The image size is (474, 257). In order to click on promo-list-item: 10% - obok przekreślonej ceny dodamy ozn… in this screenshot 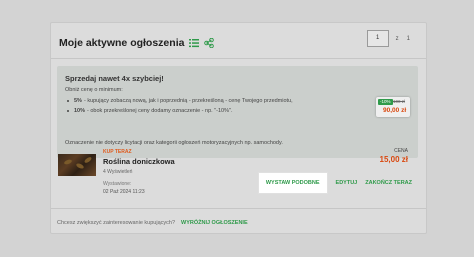, I will do `click(180, 111)`.